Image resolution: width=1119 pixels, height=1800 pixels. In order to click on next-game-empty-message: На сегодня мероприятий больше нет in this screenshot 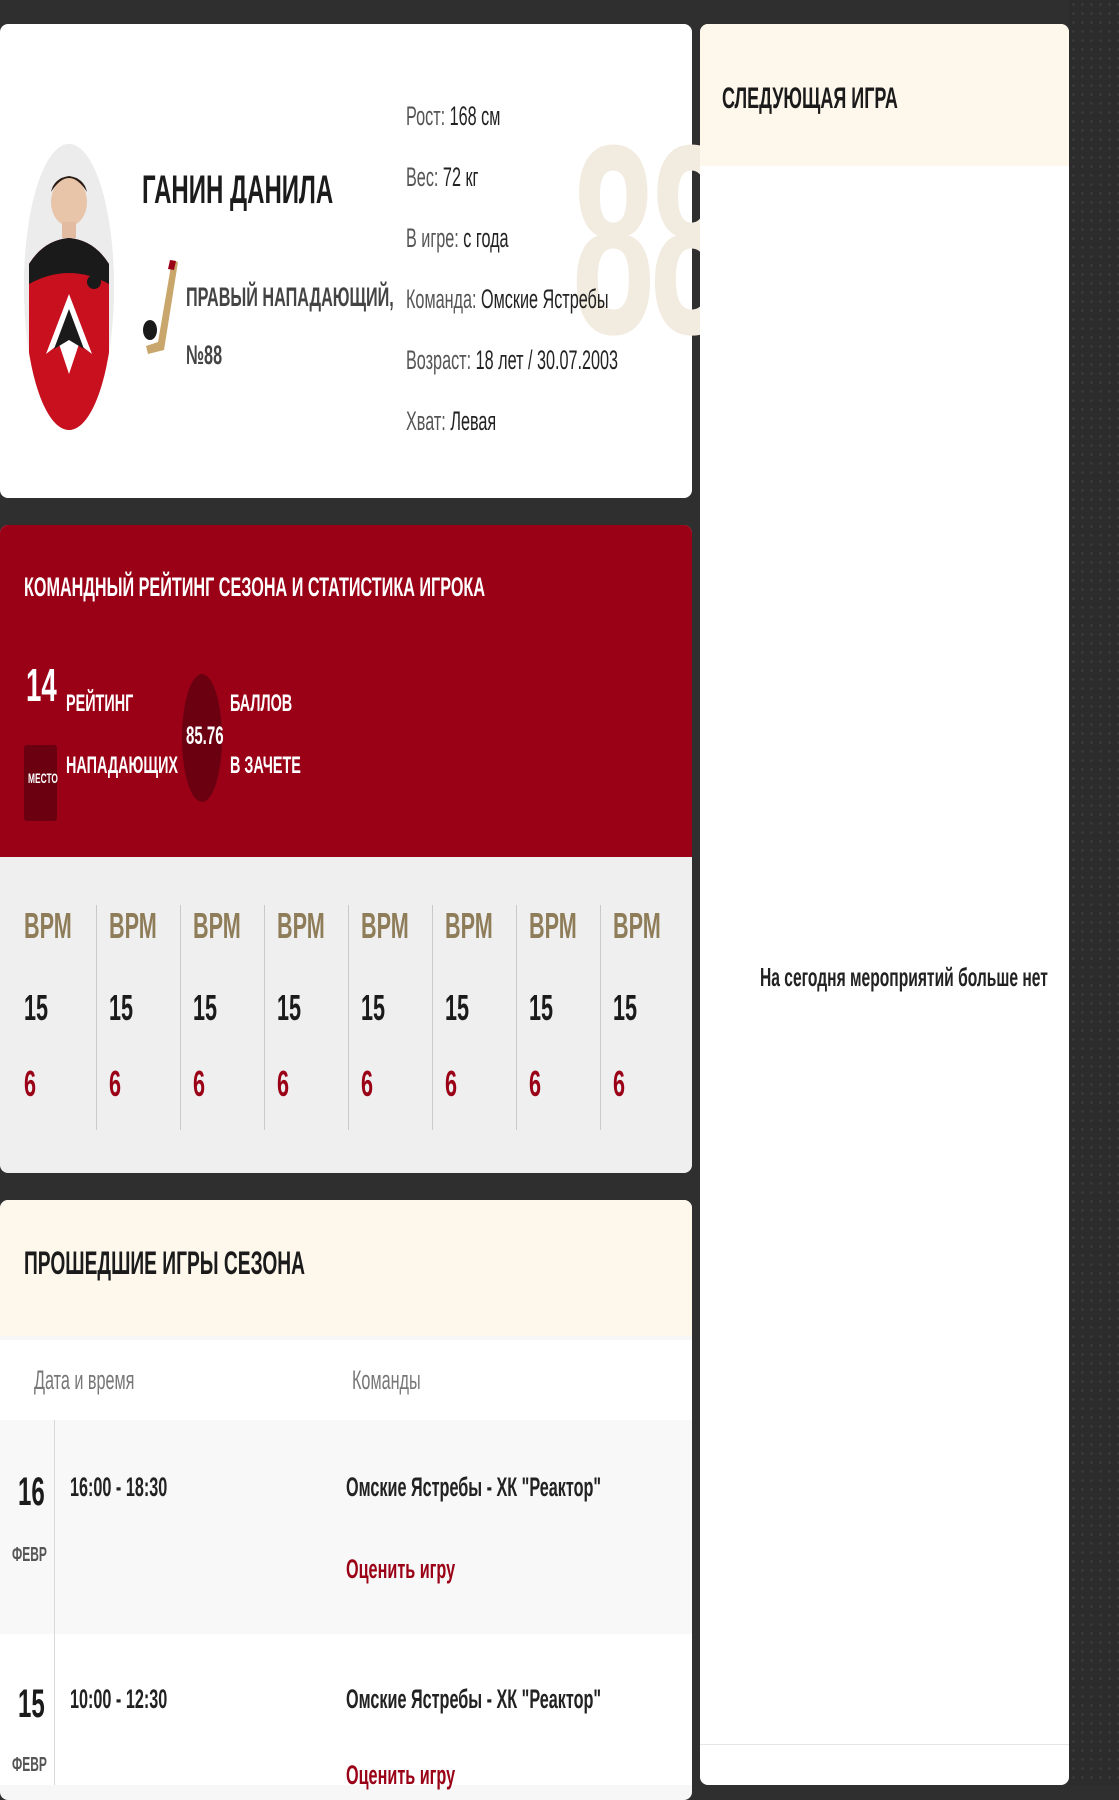, I will do `click(904, 977)`.